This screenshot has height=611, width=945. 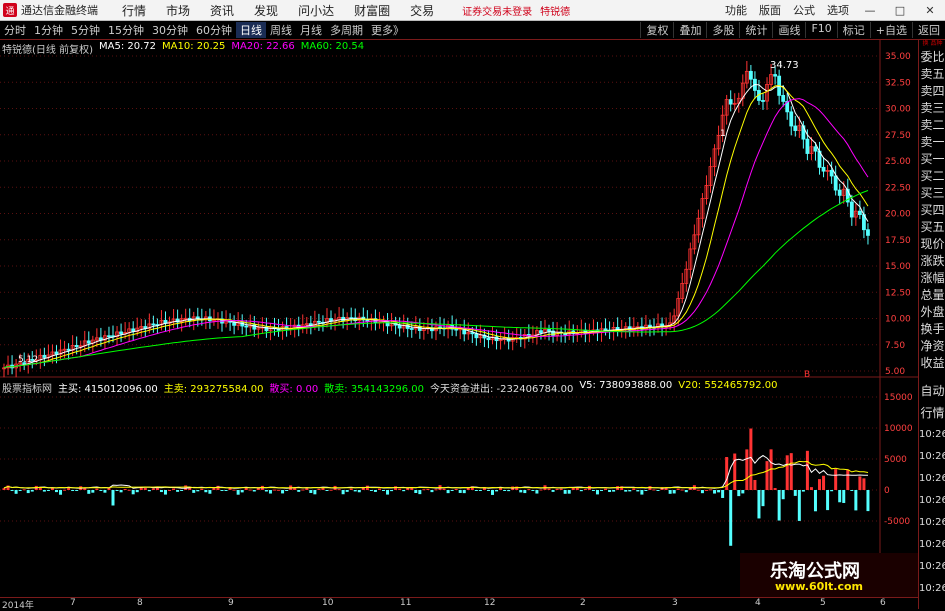 I want to click on login-status: 证券交易未登录, so click(x=497, y=10).